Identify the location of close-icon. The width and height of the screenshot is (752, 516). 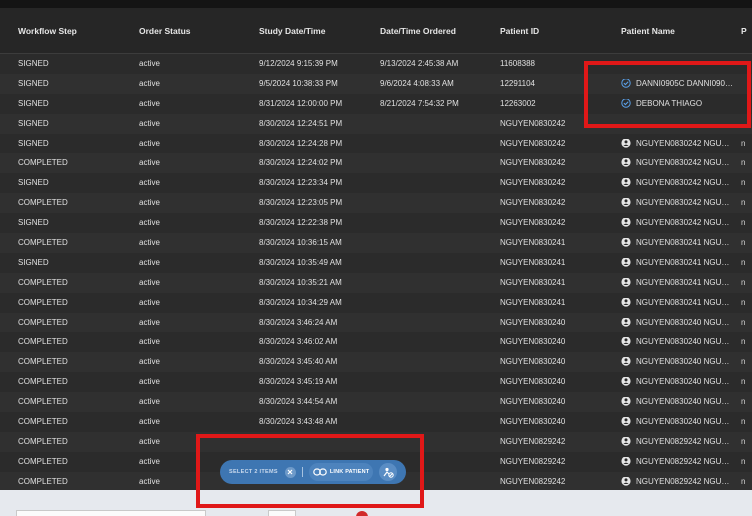
(290, 472).